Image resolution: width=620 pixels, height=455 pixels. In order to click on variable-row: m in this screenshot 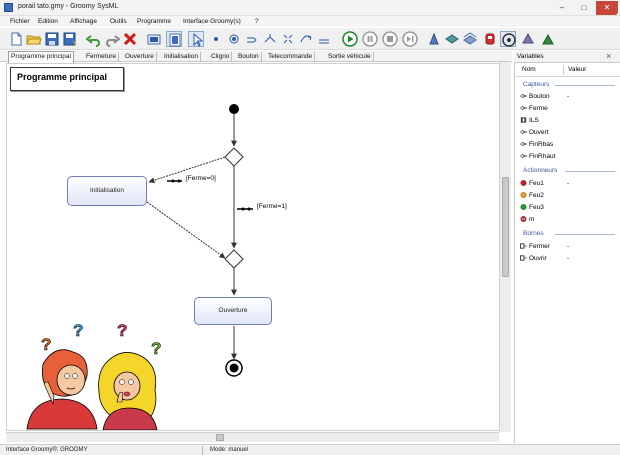, I will do `click(527, 219)`.